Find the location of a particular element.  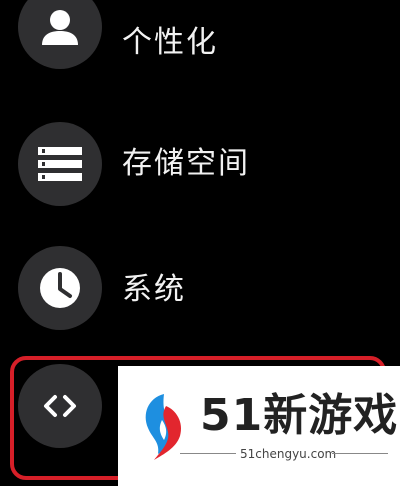

clock-icon is located at coordinates (60, 288).